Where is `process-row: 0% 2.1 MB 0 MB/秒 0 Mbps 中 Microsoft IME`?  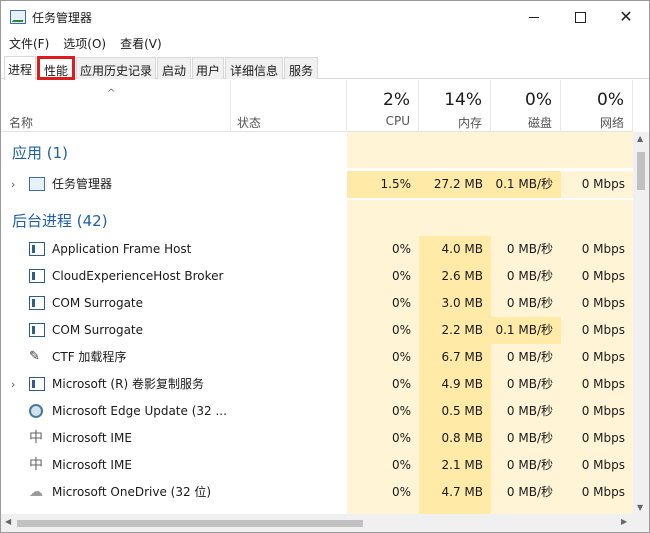
process-row: 0% 2.1 MB 0 MB/秒 0 Mbps 中 Microsoft IME is located at coordinates (317, 465).